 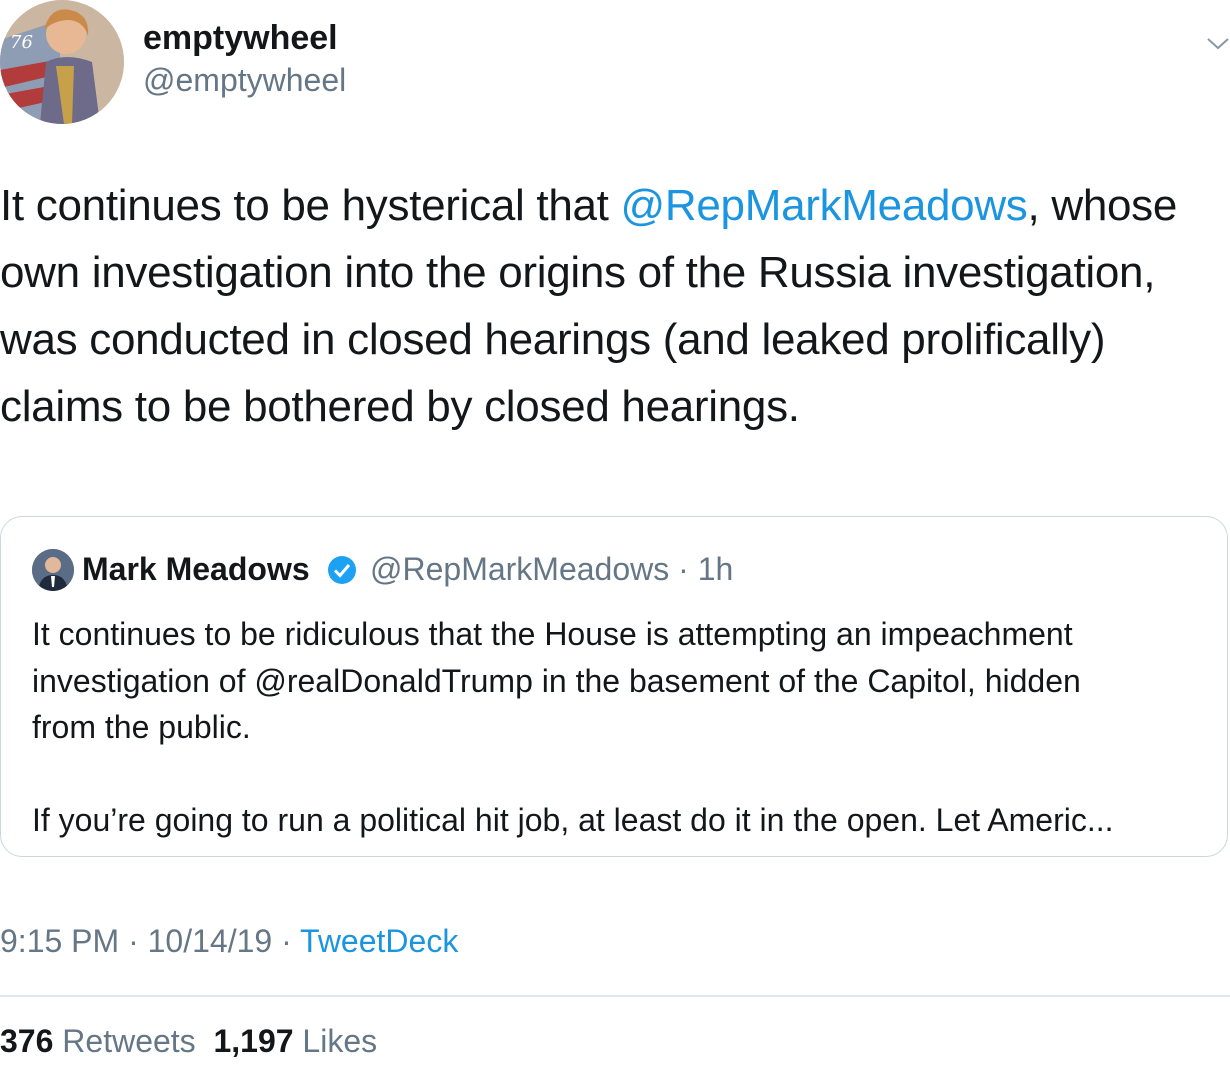 What do you see at coordinates (53, 570) in the screenshot?
I see `quoted-author-avatar` at bounding box center [53, 570].